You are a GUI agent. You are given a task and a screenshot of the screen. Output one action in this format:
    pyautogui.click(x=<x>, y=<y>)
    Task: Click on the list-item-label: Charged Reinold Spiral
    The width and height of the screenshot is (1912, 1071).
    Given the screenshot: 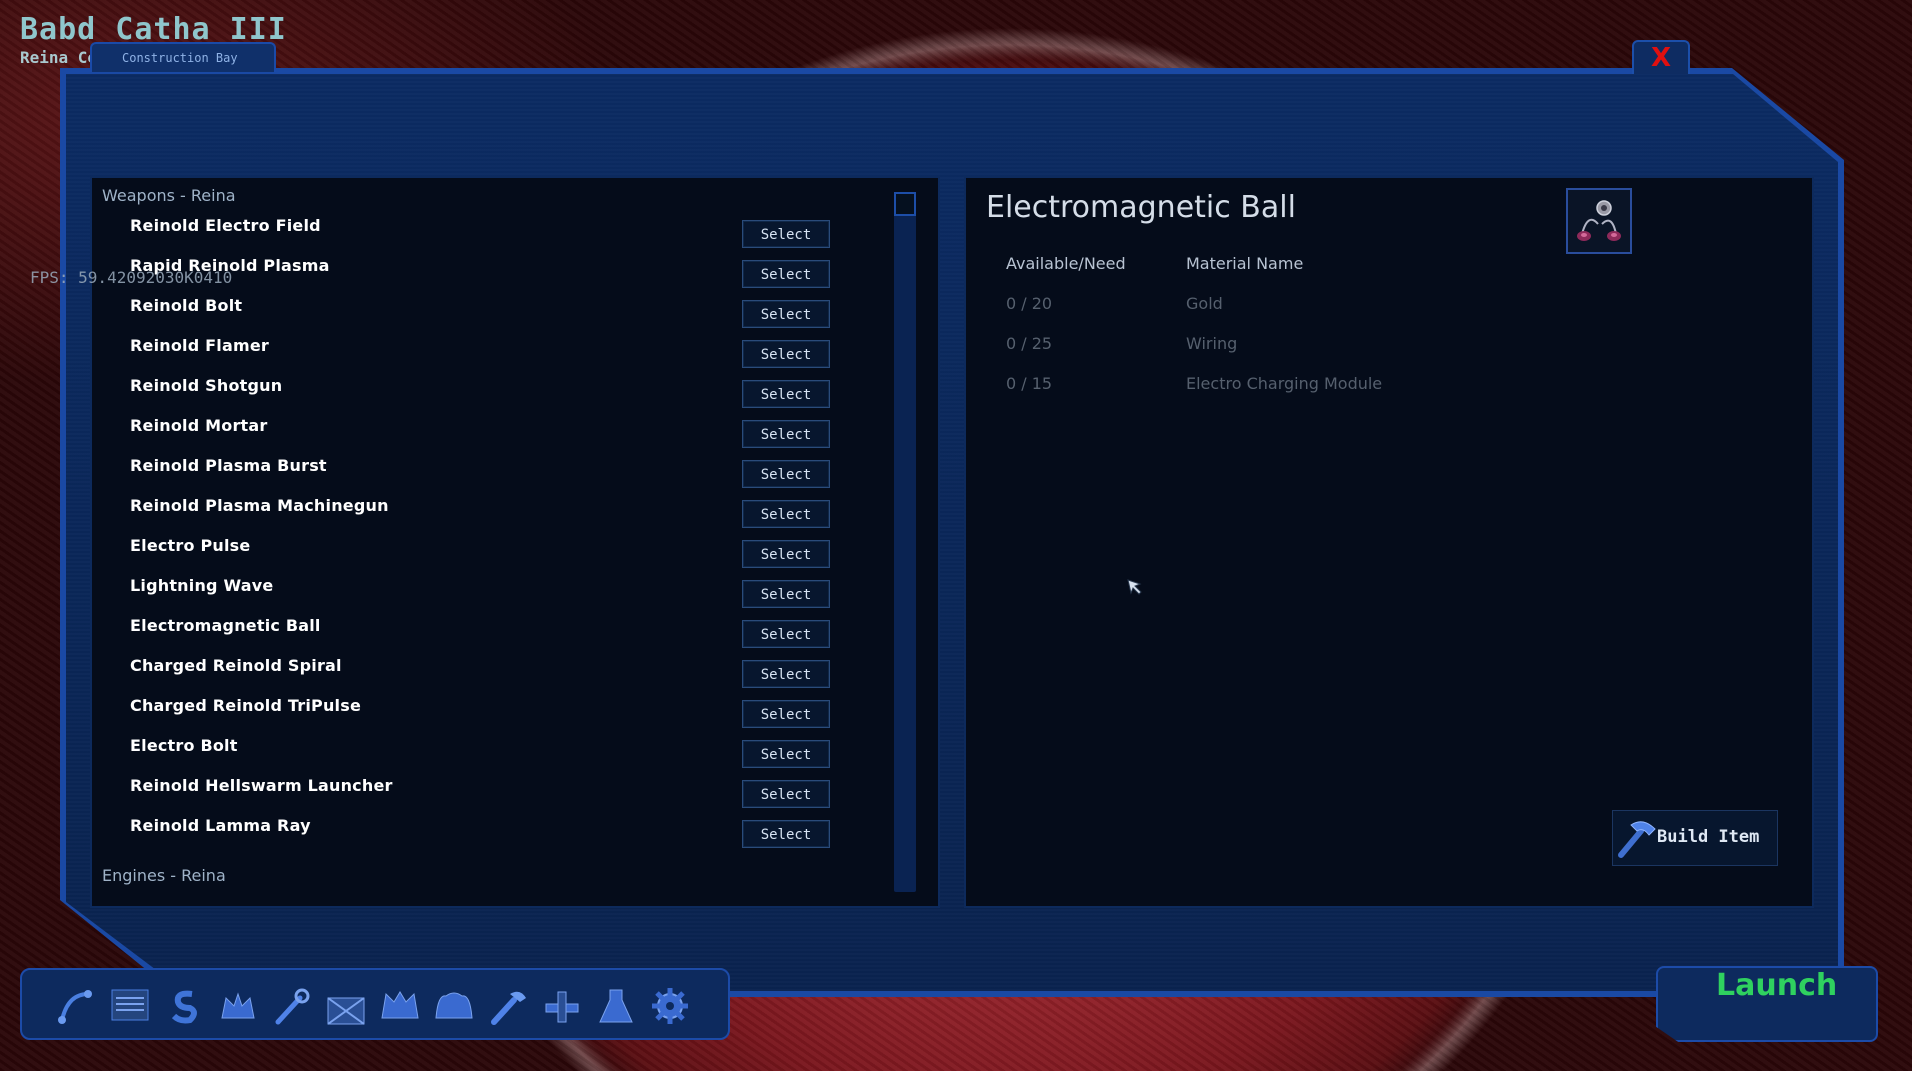 What is the action you would take?
    pyautogui.click(x=236, y=665)
    